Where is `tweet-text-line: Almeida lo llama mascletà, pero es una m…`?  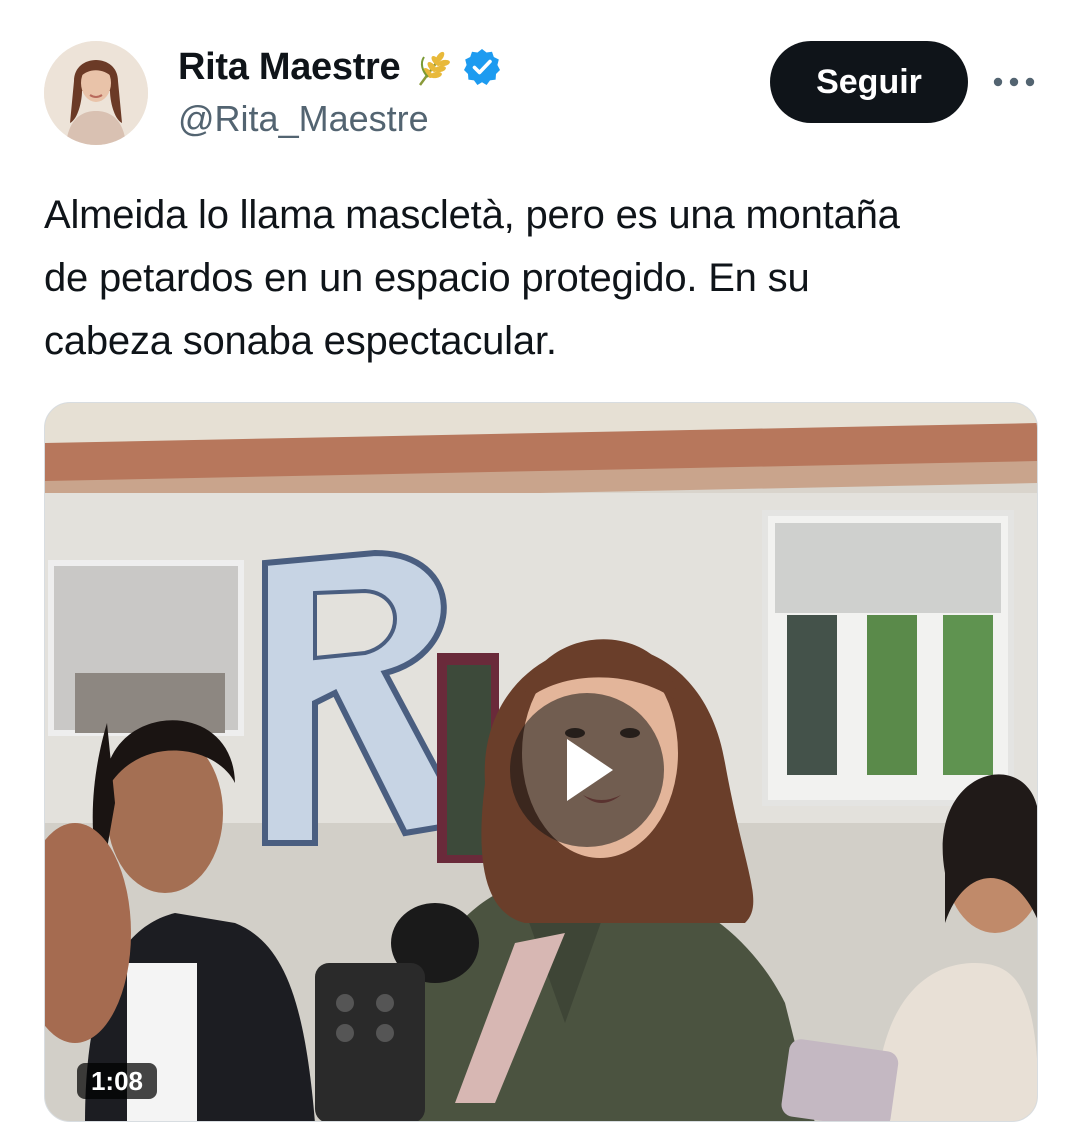 tweet-text-line: Almeida lo llama mascletà, pero es una m… is located at coordinates (472, 215).